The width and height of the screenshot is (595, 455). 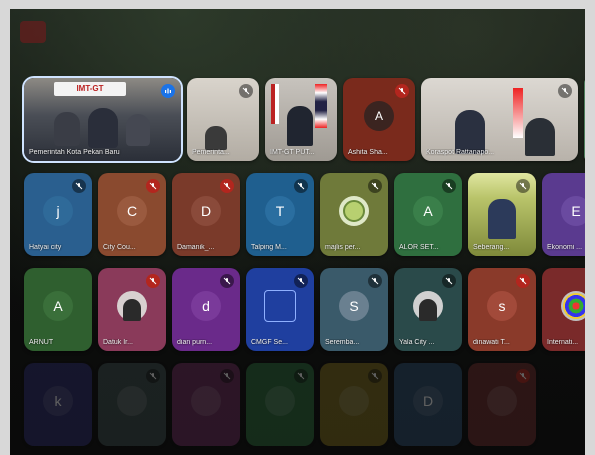 I want to click on seal-icon, so click(x=354, y=211).